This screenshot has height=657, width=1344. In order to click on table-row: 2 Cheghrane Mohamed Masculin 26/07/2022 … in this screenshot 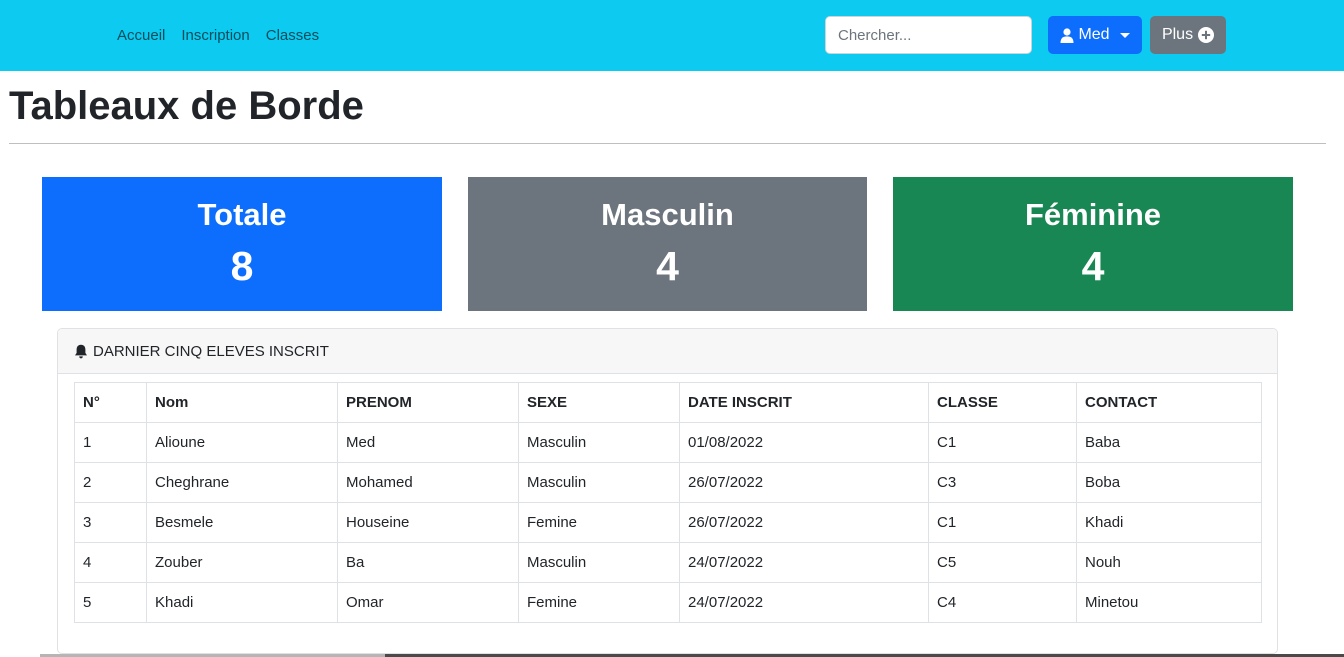, I will do `click(668, 482)`.